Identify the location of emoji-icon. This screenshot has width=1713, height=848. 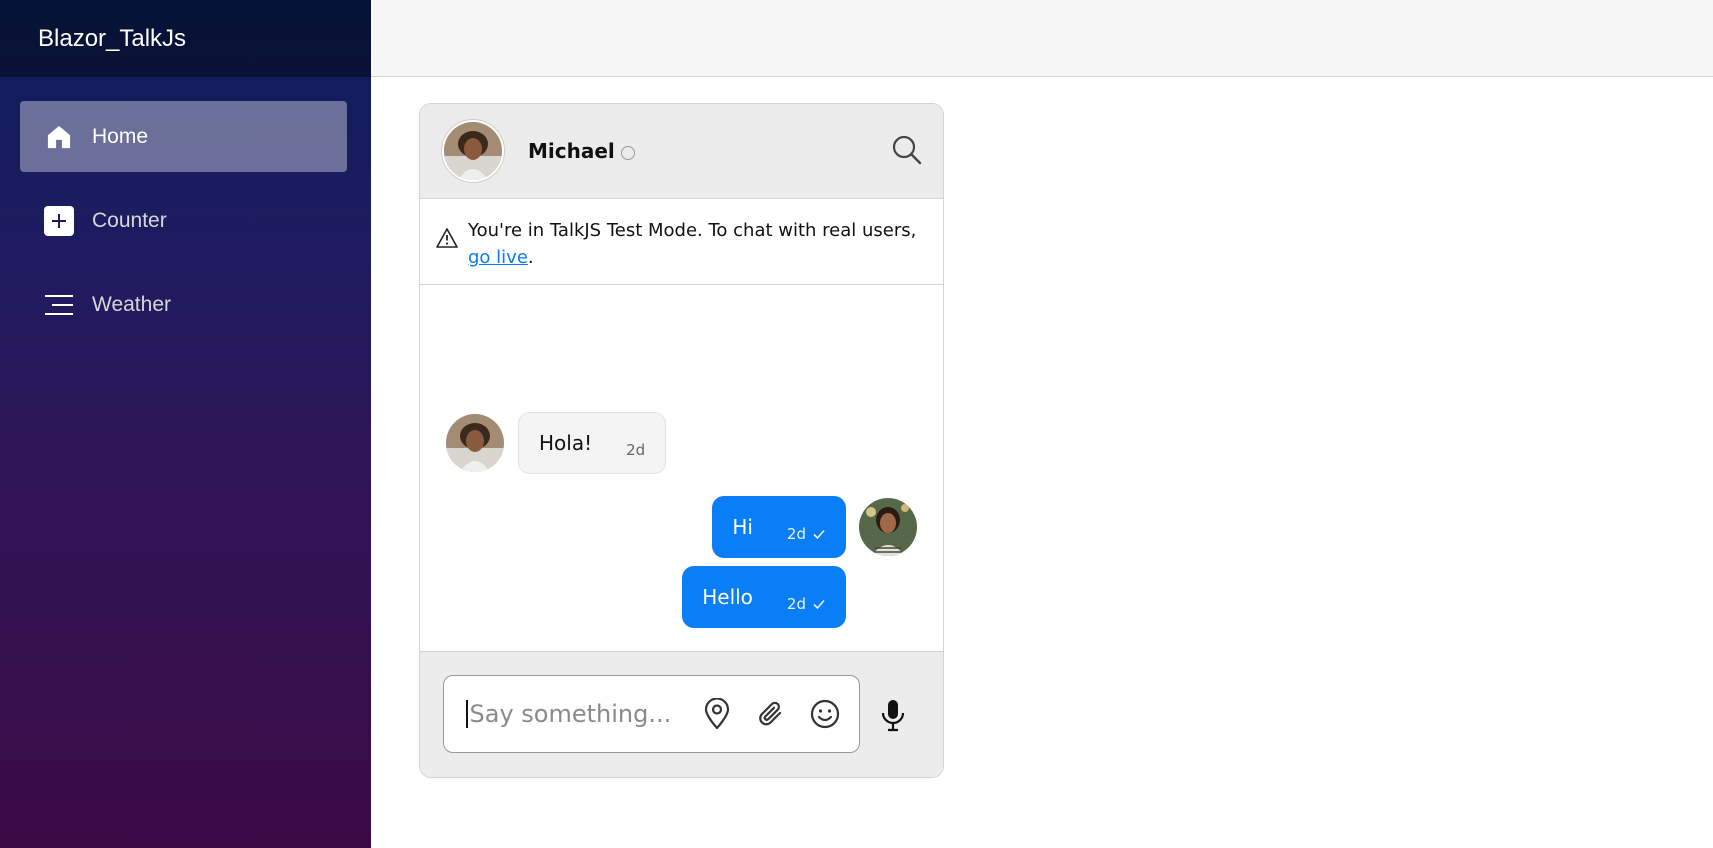
(825, 714).